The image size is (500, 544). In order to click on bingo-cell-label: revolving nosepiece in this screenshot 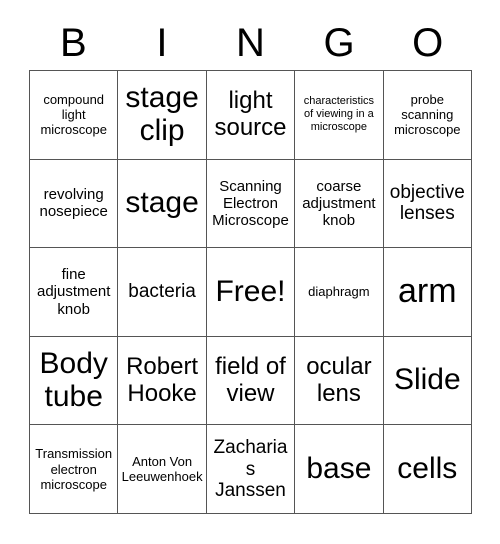, I will do `click(73, 203)`.